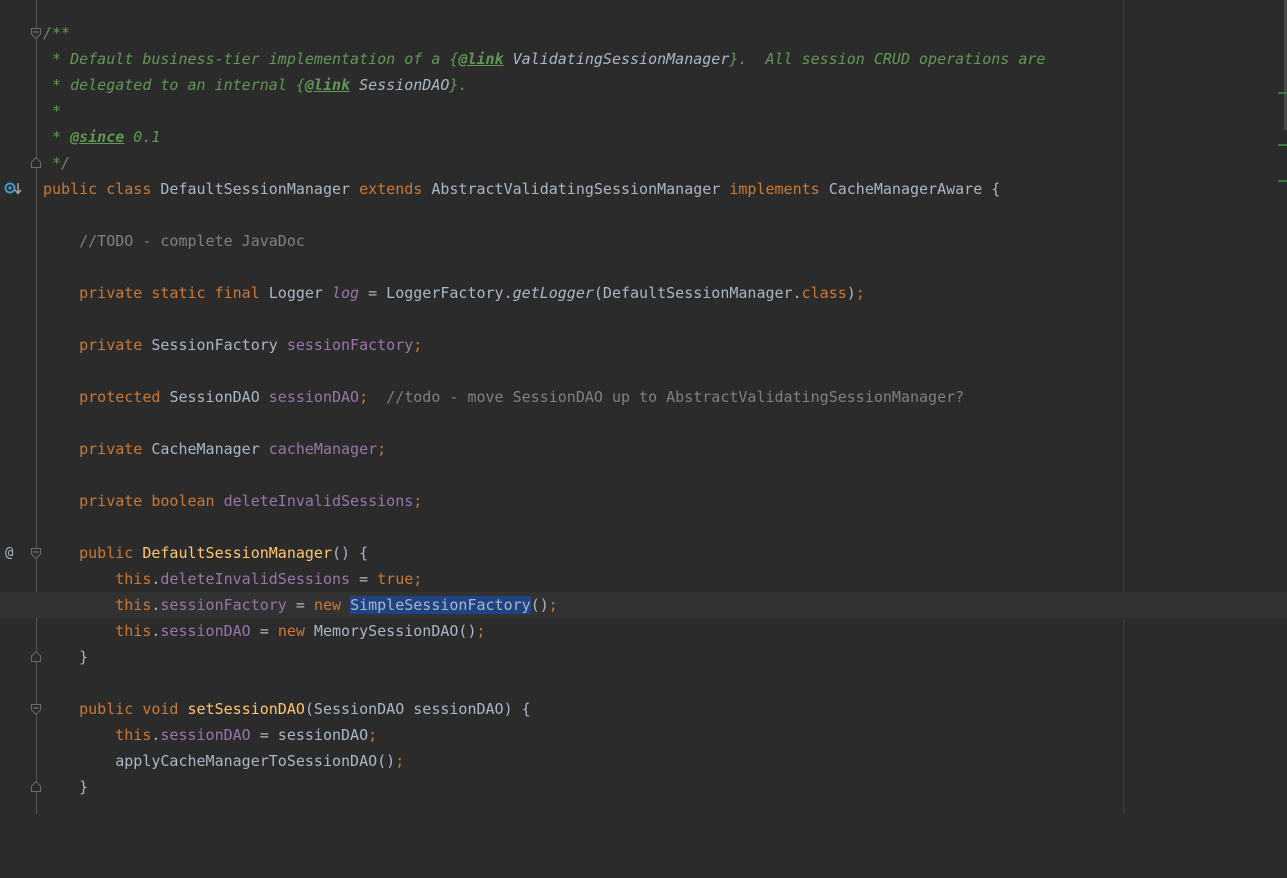 This screenshot has height=878, width=1287. I want to click on method-name: setSessionDAO, so click(246, 709).